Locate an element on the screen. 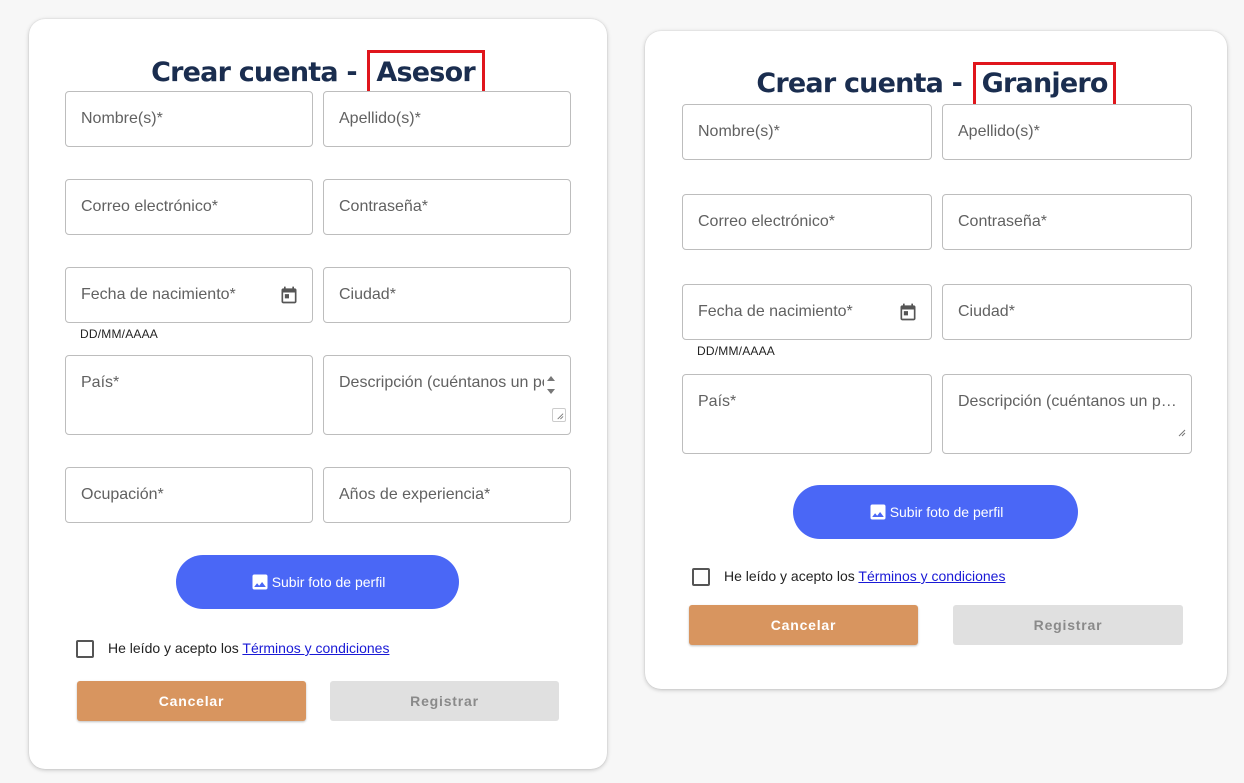  experience-placeholder: Años de experiencia* is located at coordinates (415, 494).